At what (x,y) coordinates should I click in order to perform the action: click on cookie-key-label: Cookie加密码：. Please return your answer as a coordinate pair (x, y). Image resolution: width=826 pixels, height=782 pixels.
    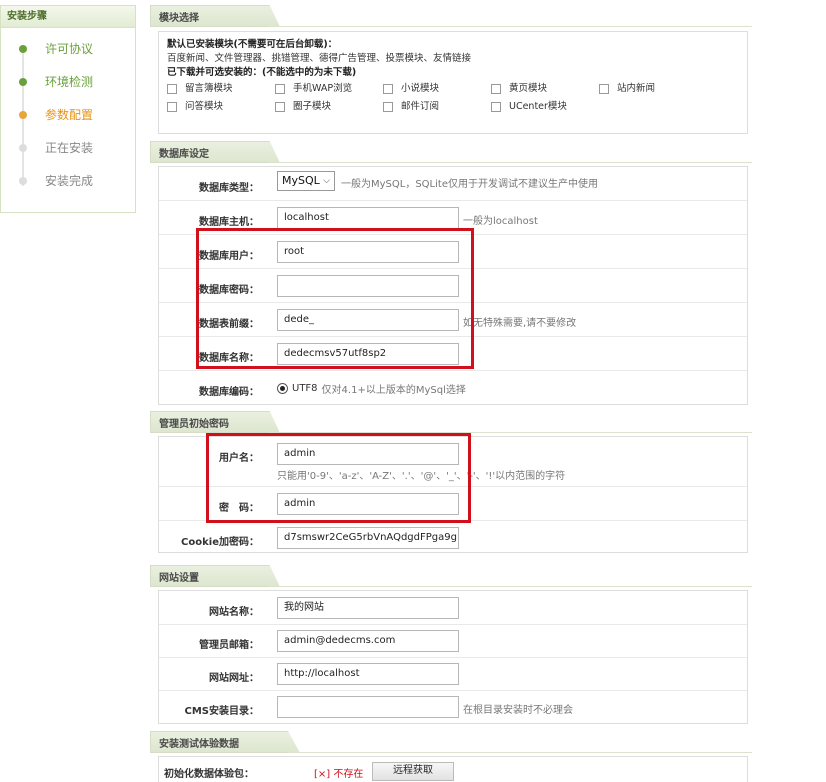
    Looking at the image, I should click on (220, 542).